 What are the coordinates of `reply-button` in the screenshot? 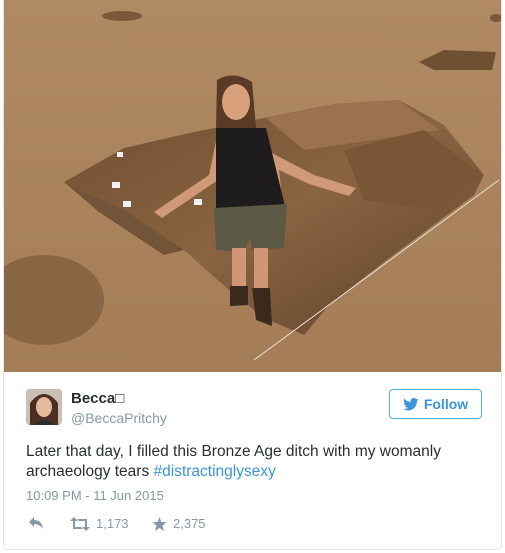 It's located at (36, 523).